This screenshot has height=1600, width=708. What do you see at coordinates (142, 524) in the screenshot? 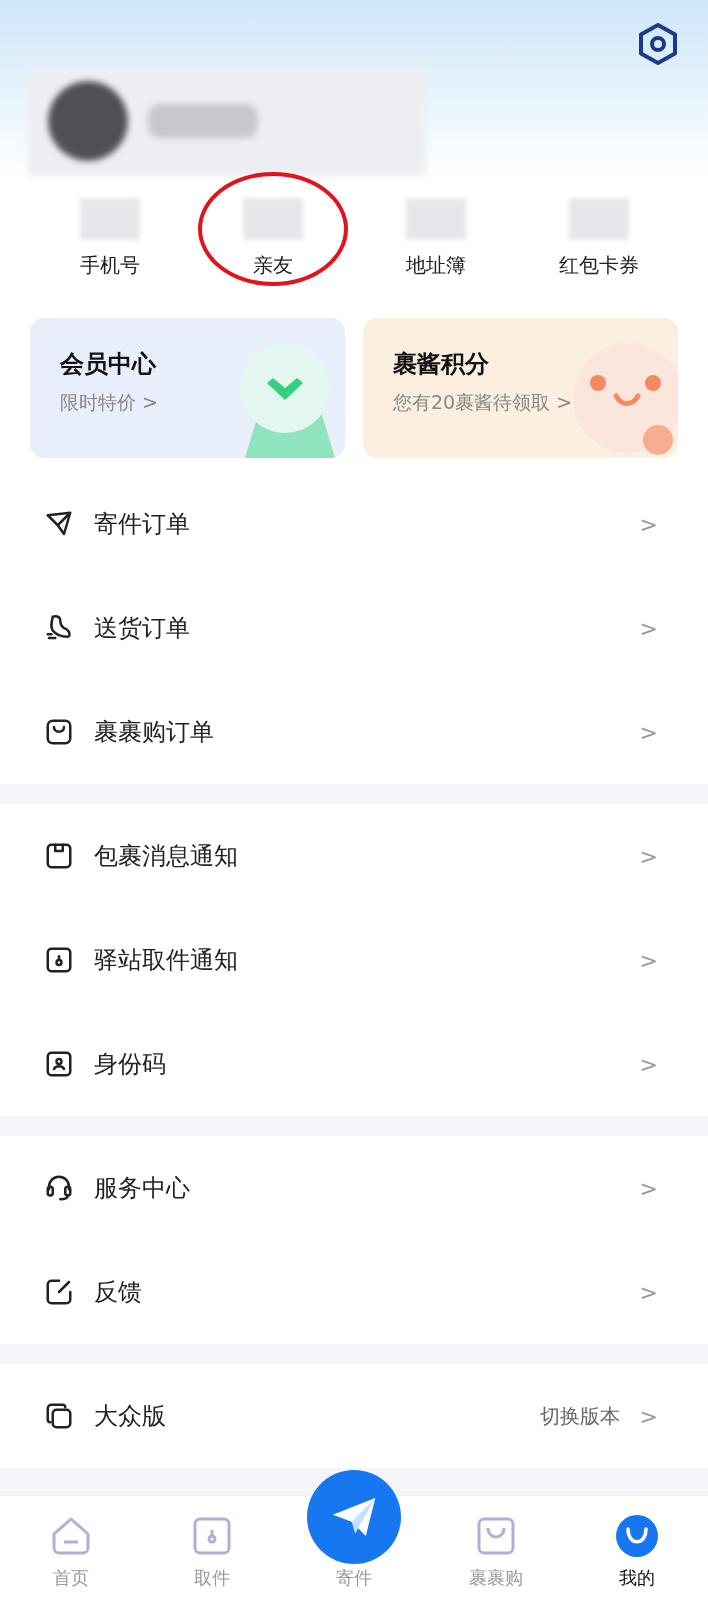
I see `menu-label: 寄件订单` at bounding box center [142, 524].